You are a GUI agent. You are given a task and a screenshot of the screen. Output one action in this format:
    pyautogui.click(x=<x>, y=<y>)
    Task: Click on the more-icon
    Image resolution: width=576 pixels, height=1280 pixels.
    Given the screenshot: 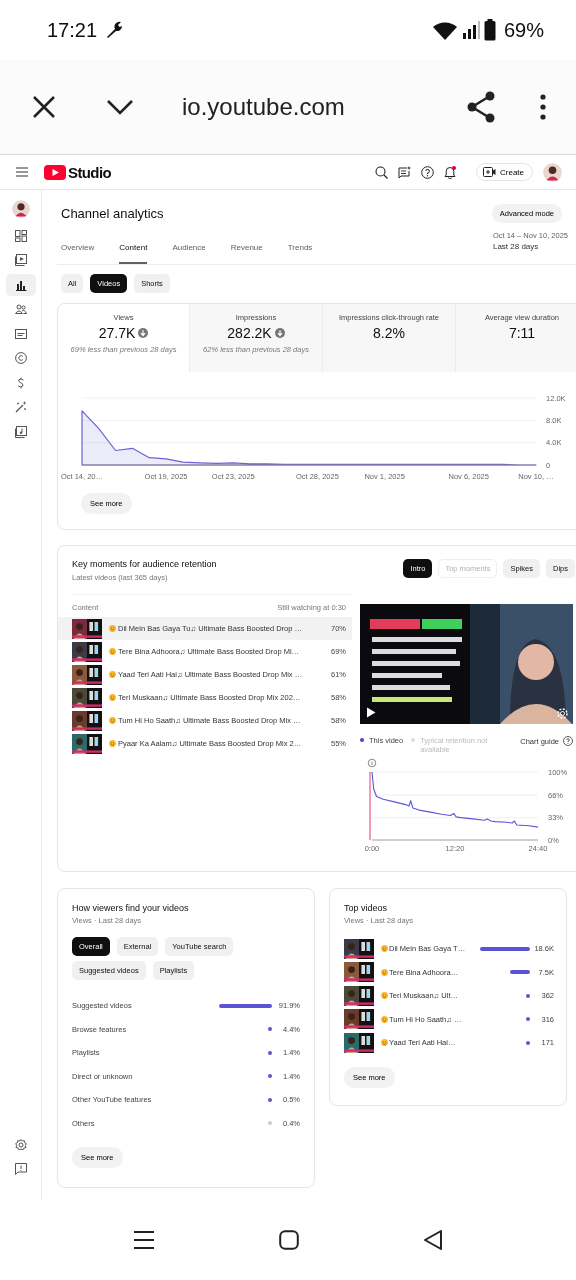 What is the action you would take?
    pyautogui.click(x=543, y=107)
    